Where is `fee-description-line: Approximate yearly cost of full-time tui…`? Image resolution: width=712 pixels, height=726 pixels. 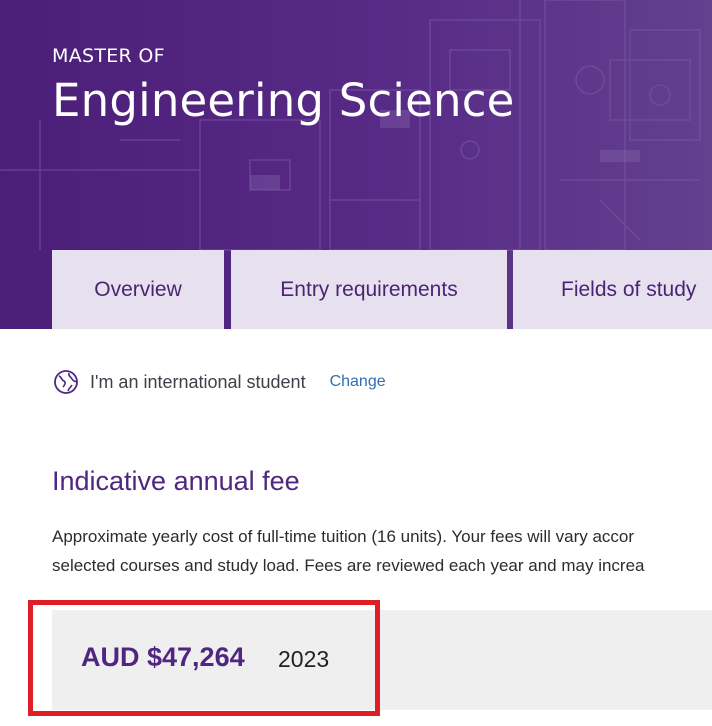 fee-description-line: Approximate yearly cost of full-time tui… is located at coordinates (343, 536).